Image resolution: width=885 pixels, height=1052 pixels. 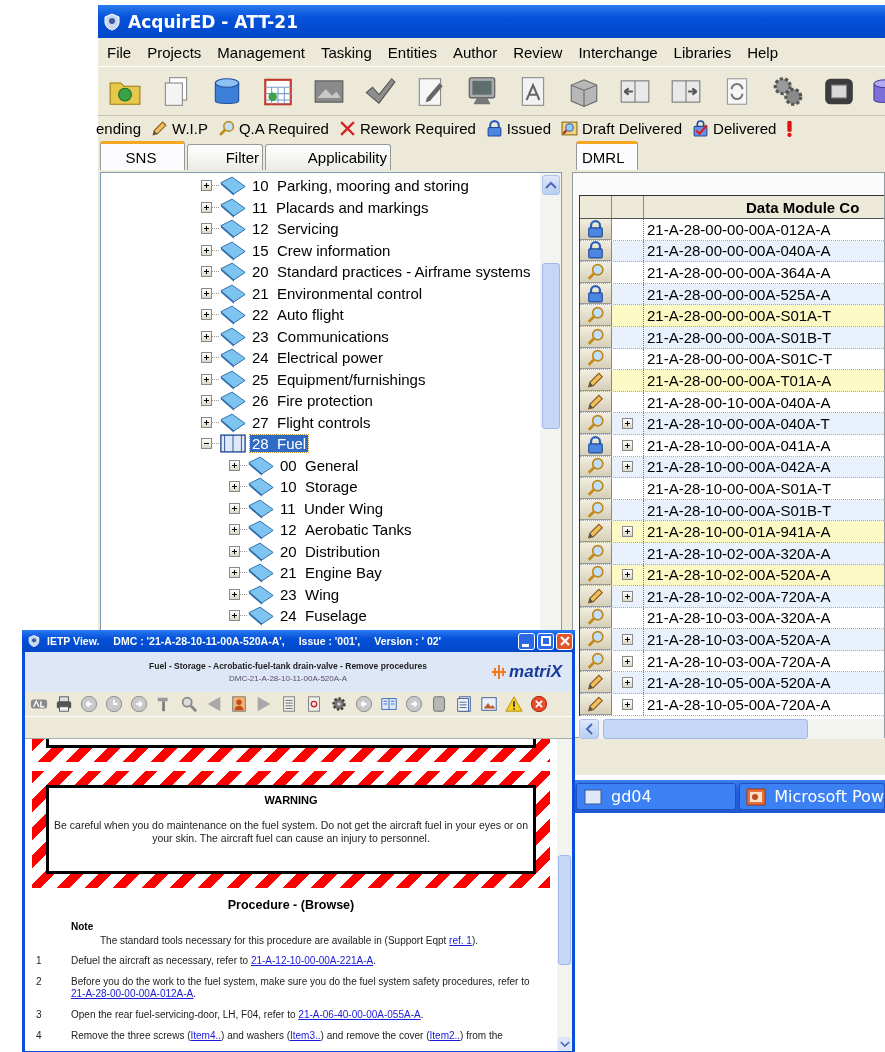 What do you see at coordinates (360, 186) in the screenshot?
I see `tree-item-label: 10 Parking, mooring and storing` at bounding box center [360, 186].